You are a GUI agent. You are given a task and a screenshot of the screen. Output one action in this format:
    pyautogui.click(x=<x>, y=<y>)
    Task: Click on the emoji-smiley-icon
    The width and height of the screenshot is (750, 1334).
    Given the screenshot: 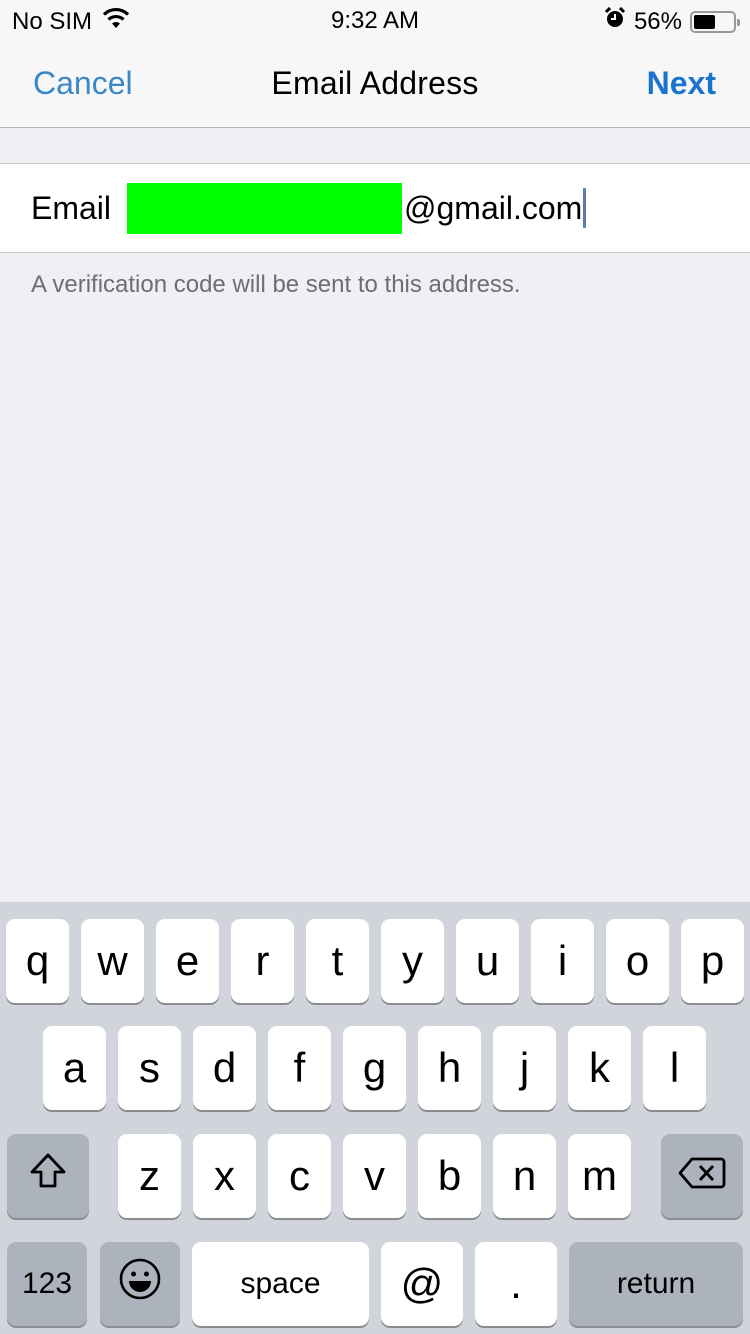 What is the action you would take?
    pyautogui.click(x=140, y=1284)
    